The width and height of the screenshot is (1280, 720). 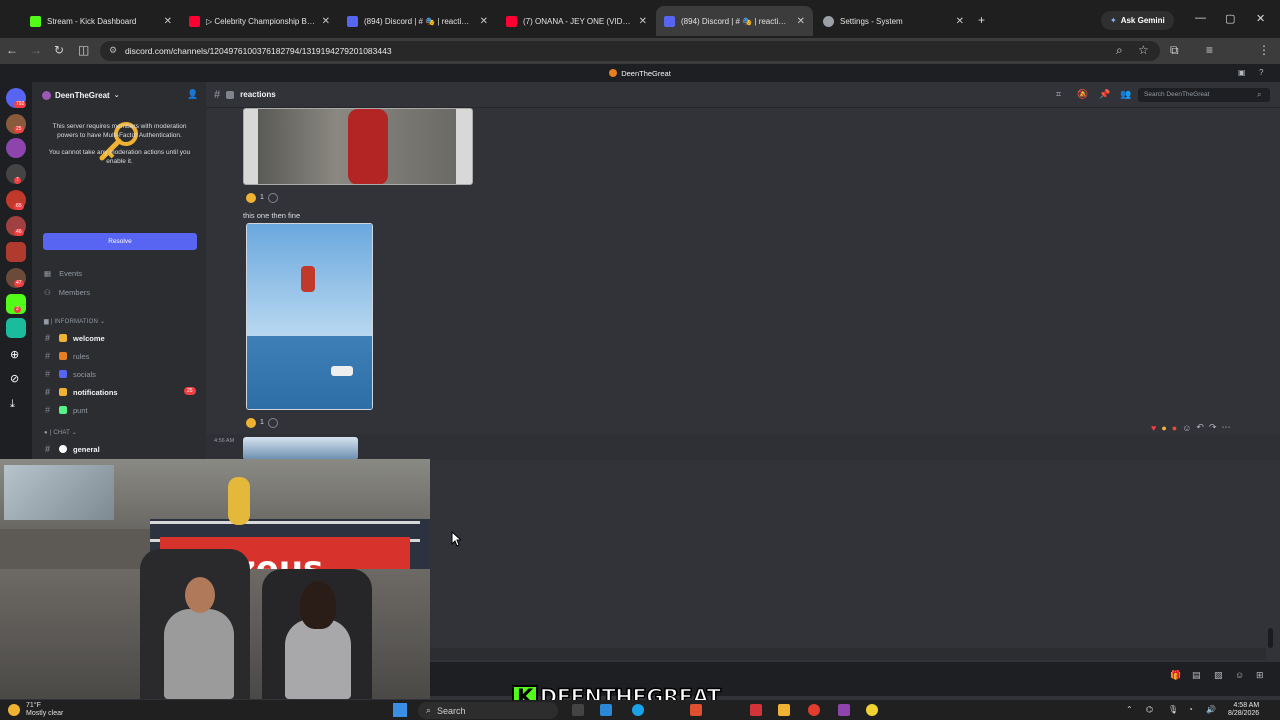 I want to click on channel-socials: # socials, so click(x=120, y=374).